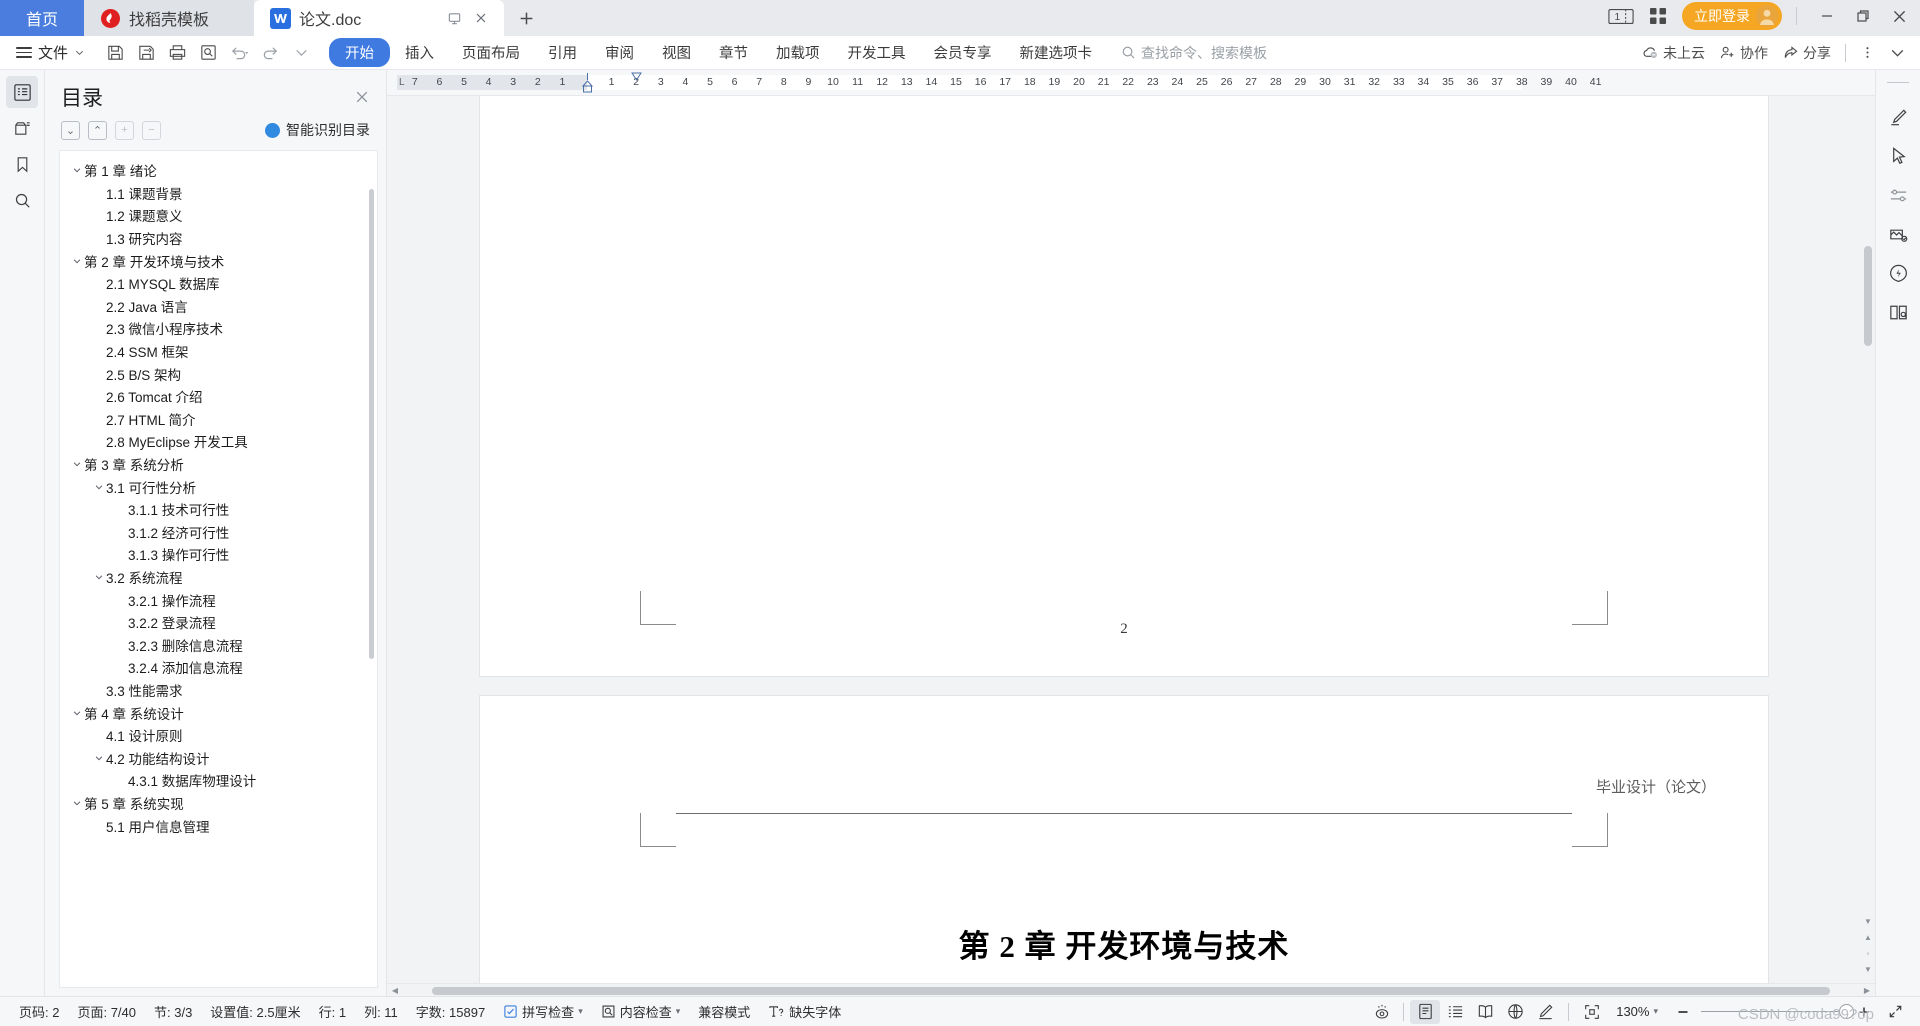  I want to click on command-search: 查找命令、搜索模板, so click(1194, 53).